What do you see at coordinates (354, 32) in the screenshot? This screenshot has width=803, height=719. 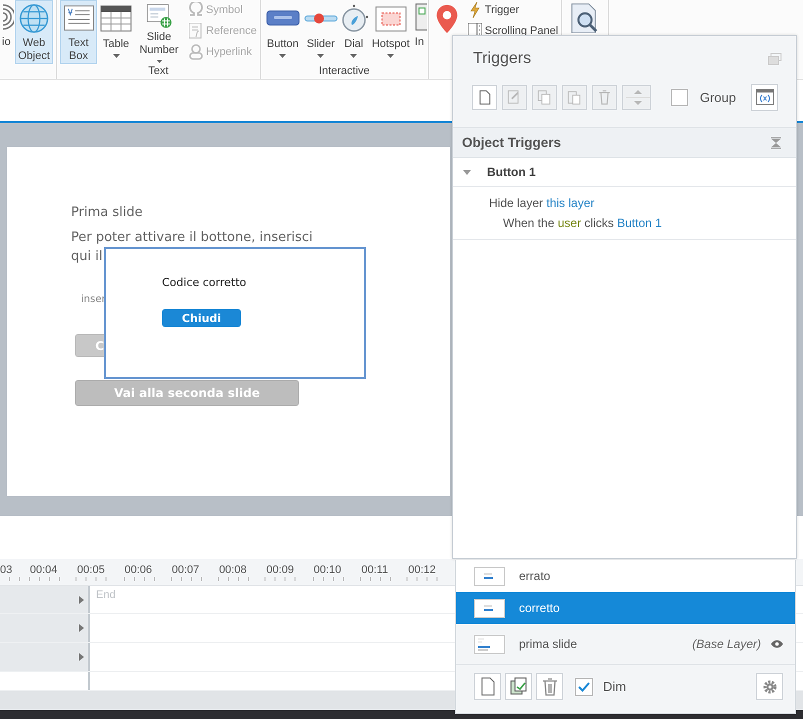 I see `ribbon-tool: Dial` at bounding box center [354, 32].